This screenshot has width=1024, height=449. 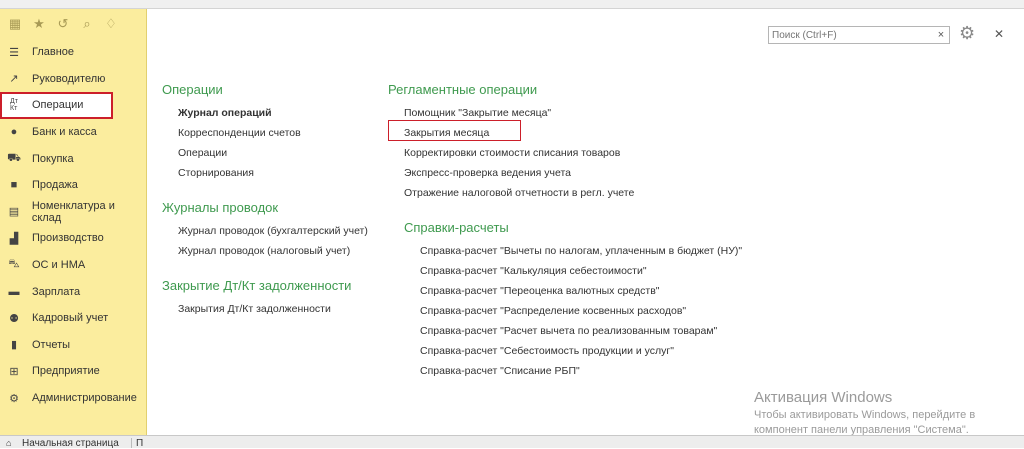 I want to click on dt-kt-icon: Дт Кт, so click(x=14, y=105).